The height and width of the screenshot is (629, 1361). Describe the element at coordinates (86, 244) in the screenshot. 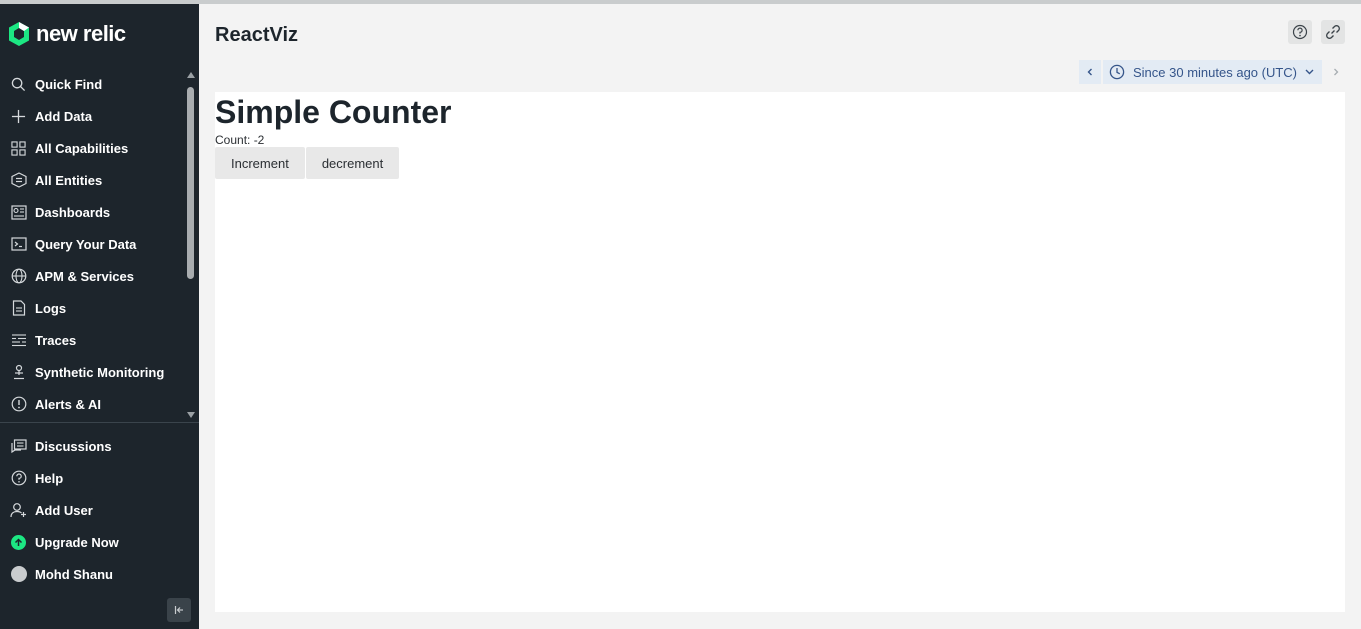

I see `sidebar-item-label: Query Your Data` at that location.